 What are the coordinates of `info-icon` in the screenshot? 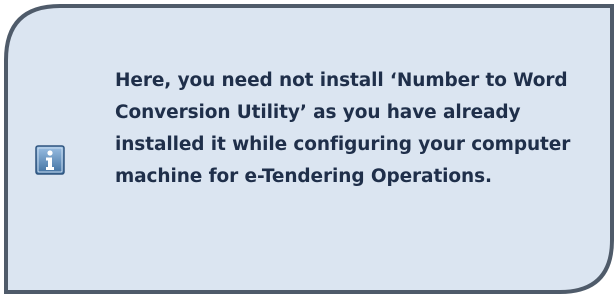 It's located at (50, 160).